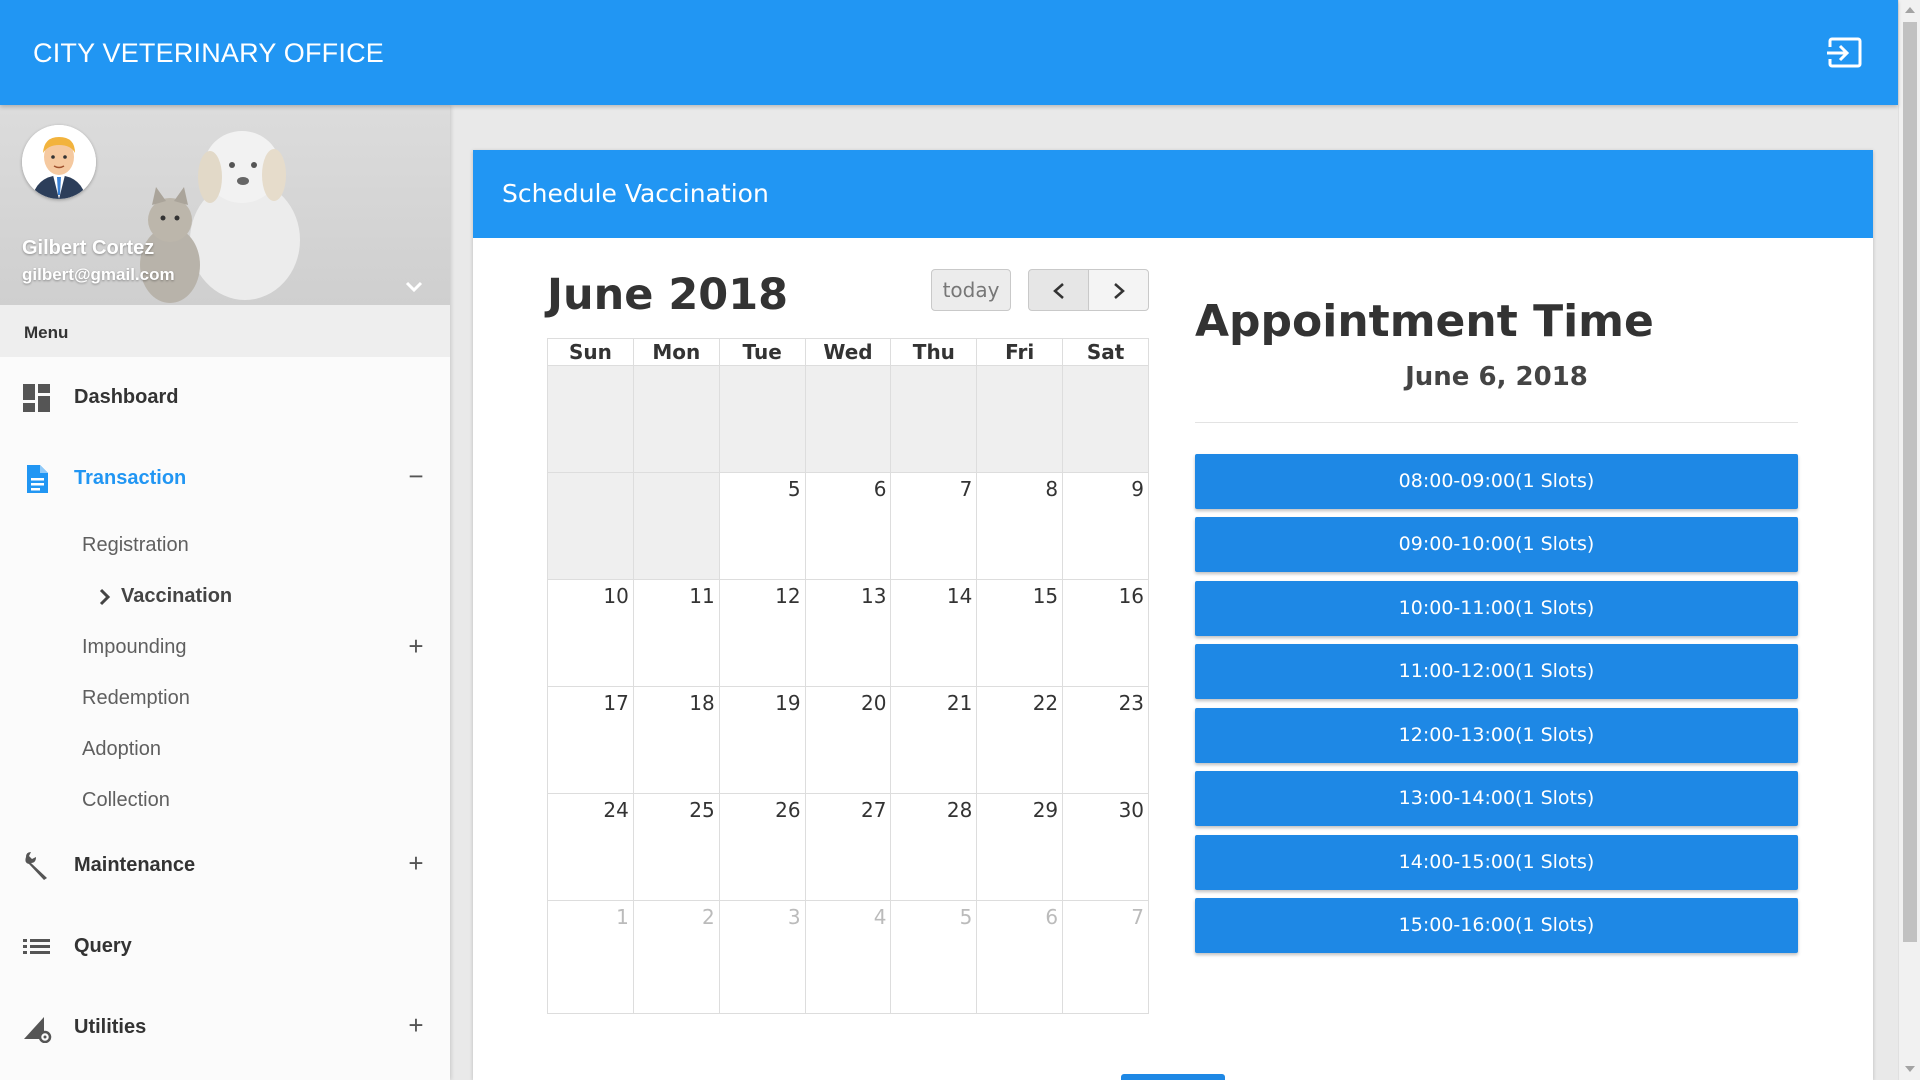  What do you see at coordinates (591, 957) in the screenshot?
I see `calendar-day-cell: 1` at bounding box center [591, 957].